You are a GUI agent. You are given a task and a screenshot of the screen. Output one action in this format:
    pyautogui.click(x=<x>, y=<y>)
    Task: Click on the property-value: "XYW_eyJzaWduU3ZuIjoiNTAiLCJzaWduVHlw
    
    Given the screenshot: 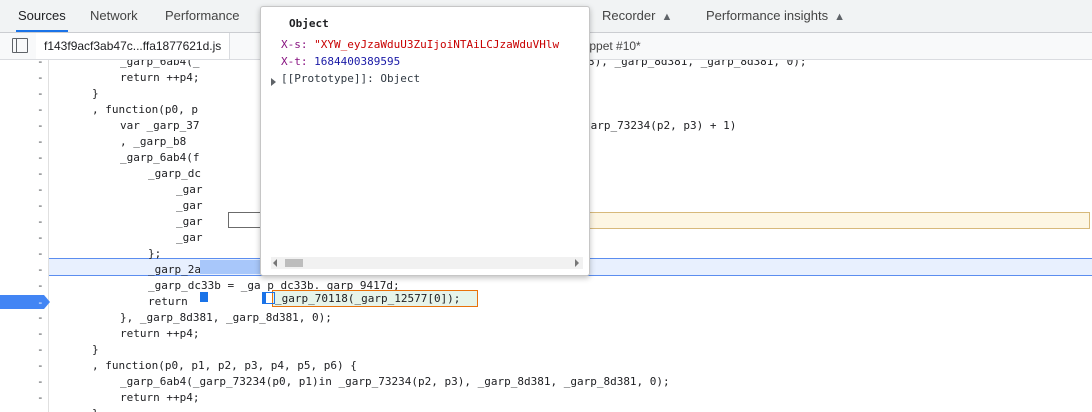 What is the action you would take?
    pyautogui.click(x=437, y=44)
    